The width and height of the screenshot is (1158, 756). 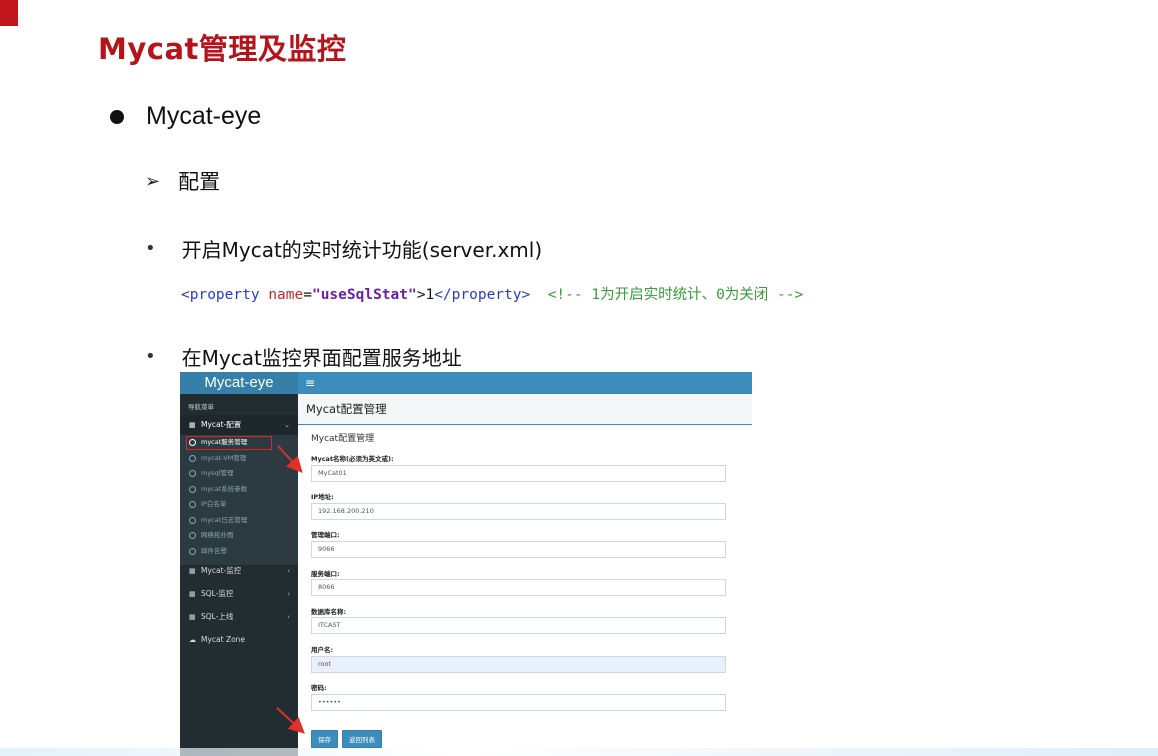 What do you see at coordinates (220, 295) in the screenshot?
I see `code-tag-open: <property` at bounding box center [220, 295].